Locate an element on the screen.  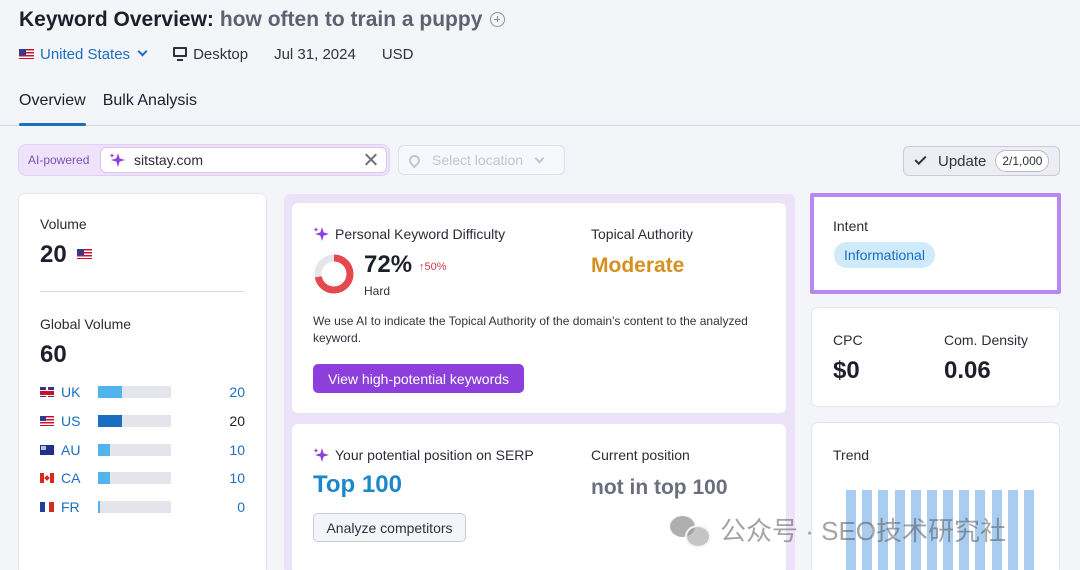
com-density-label: Com. Density is located at coordinates (986, 340).